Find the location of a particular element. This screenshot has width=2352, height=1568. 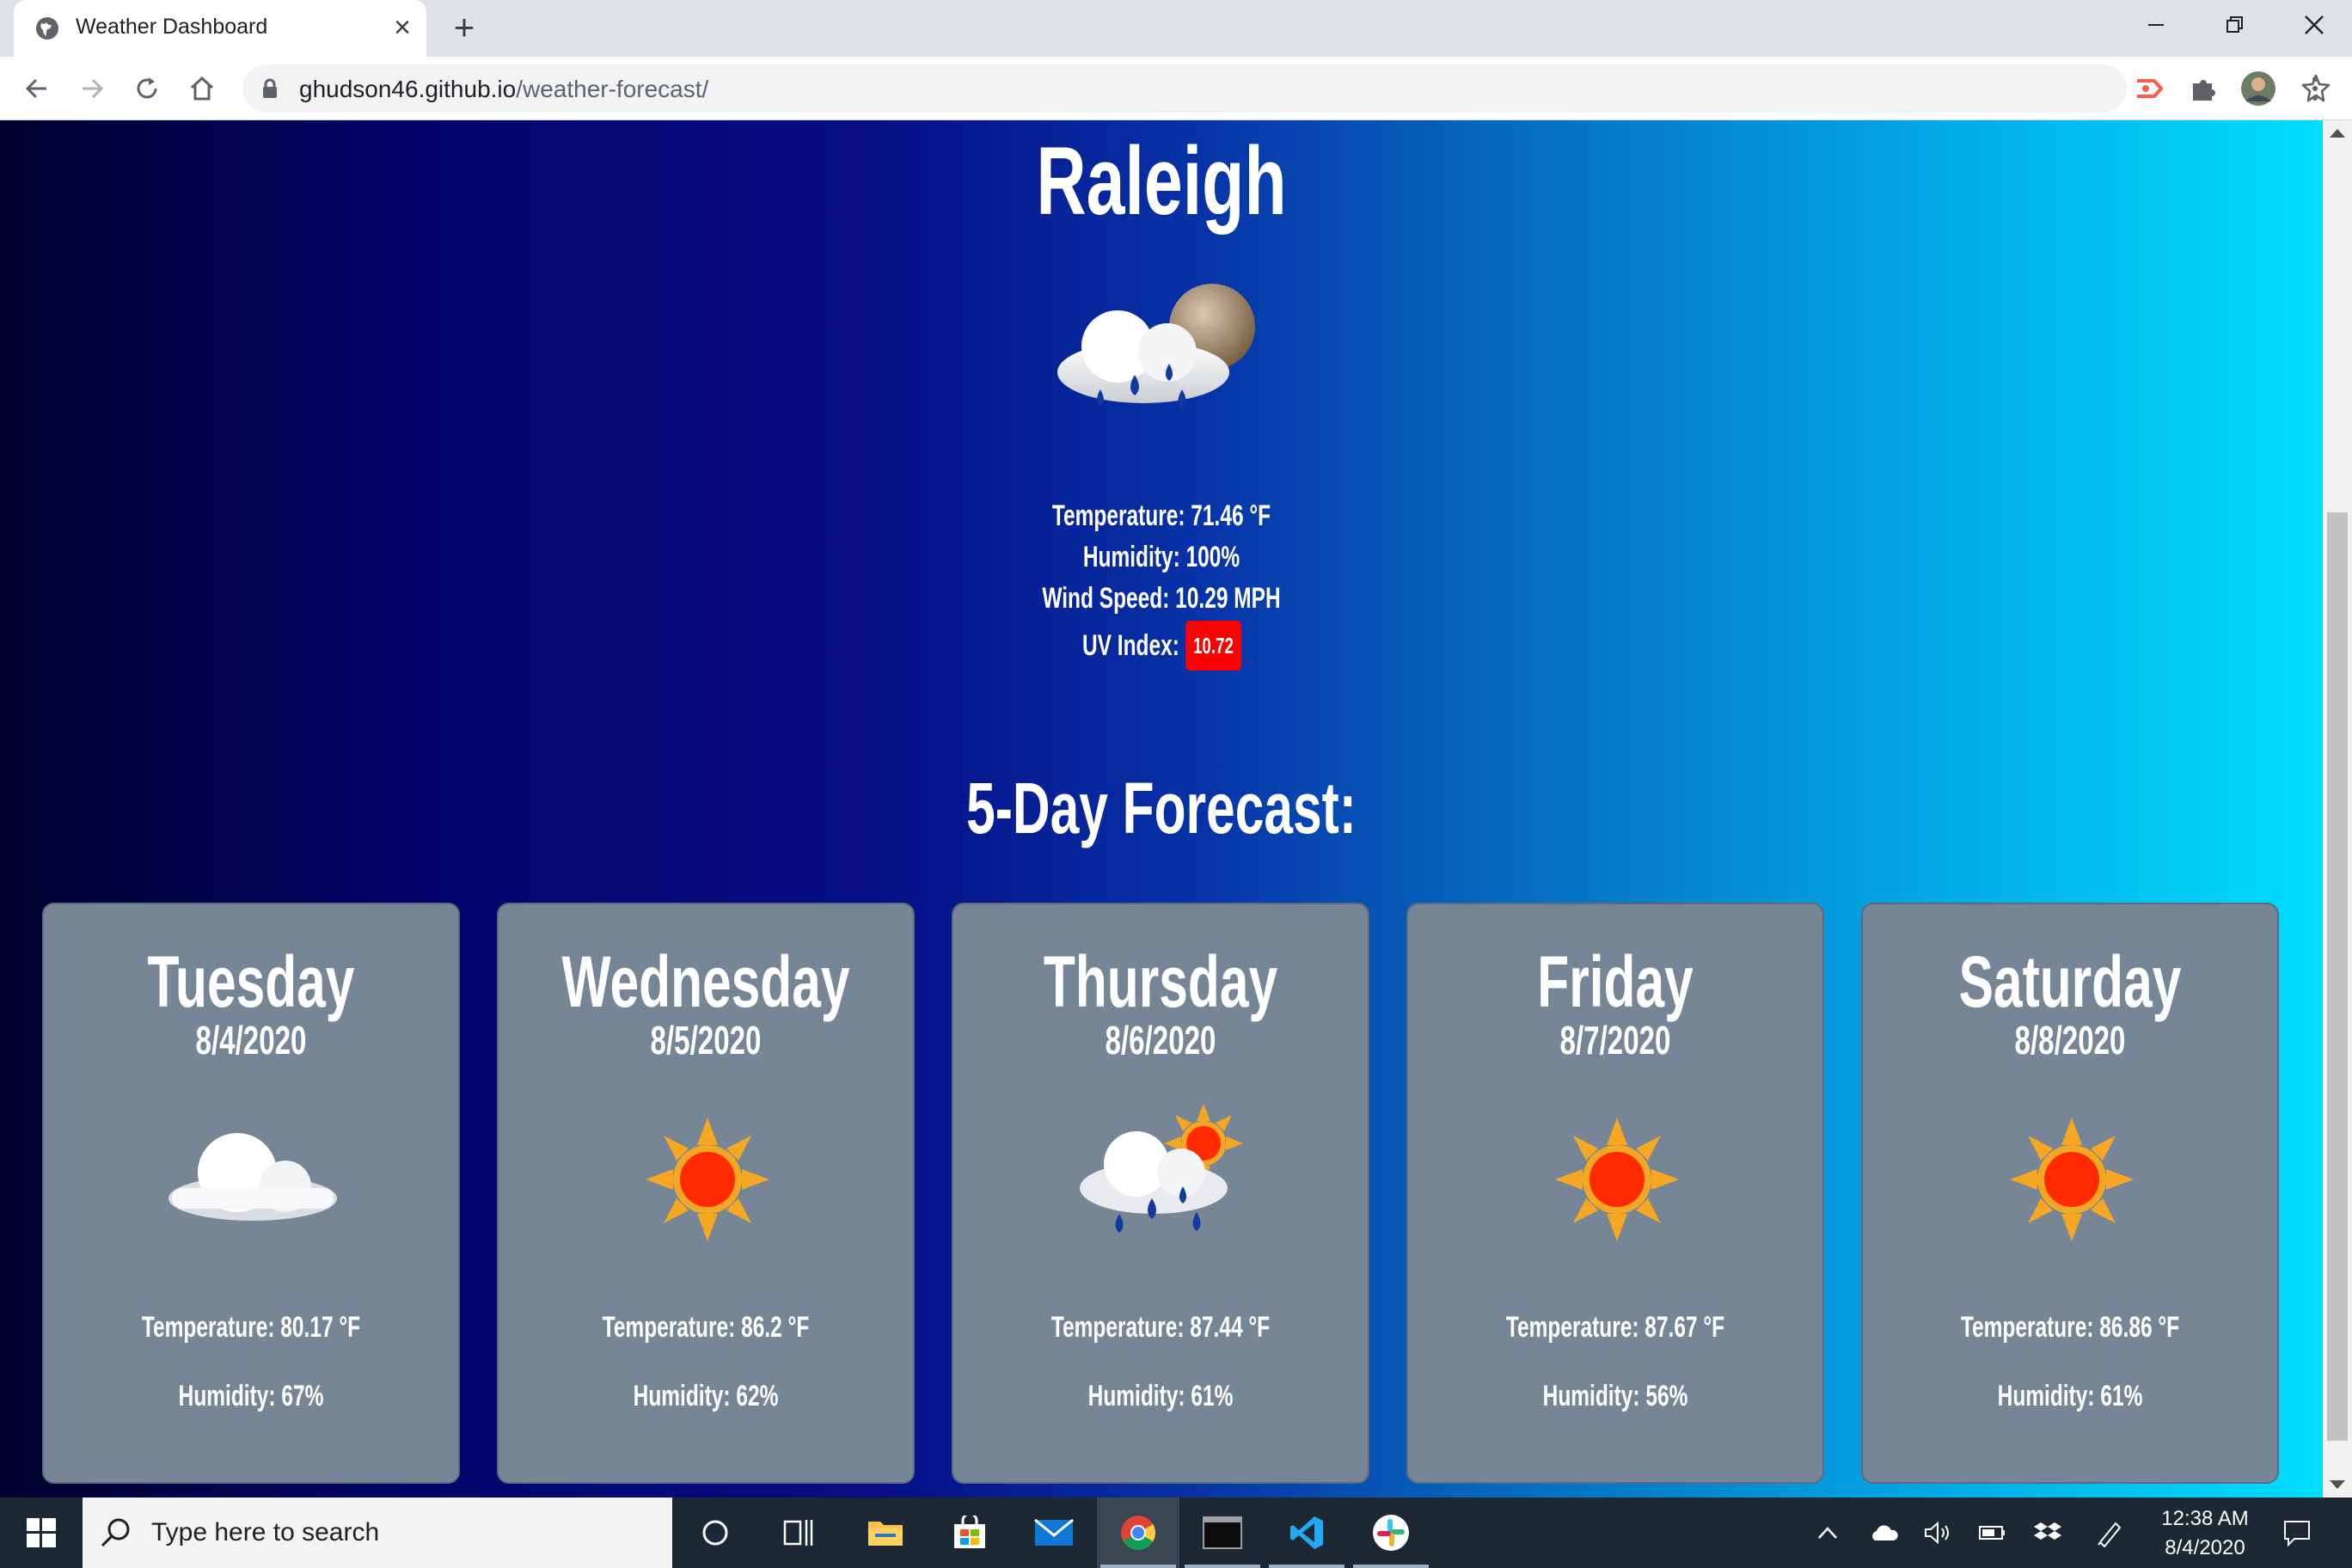

terminal-button is located at coordinates (1222, 1533).